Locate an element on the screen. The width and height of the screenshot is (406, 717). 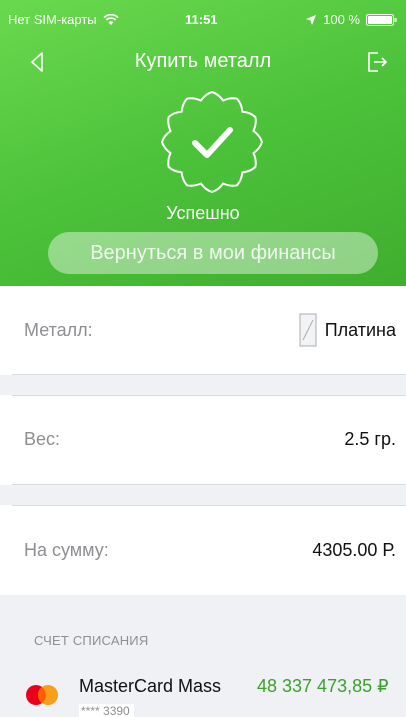
mastercard-icon is located at coordinates (42, 695).